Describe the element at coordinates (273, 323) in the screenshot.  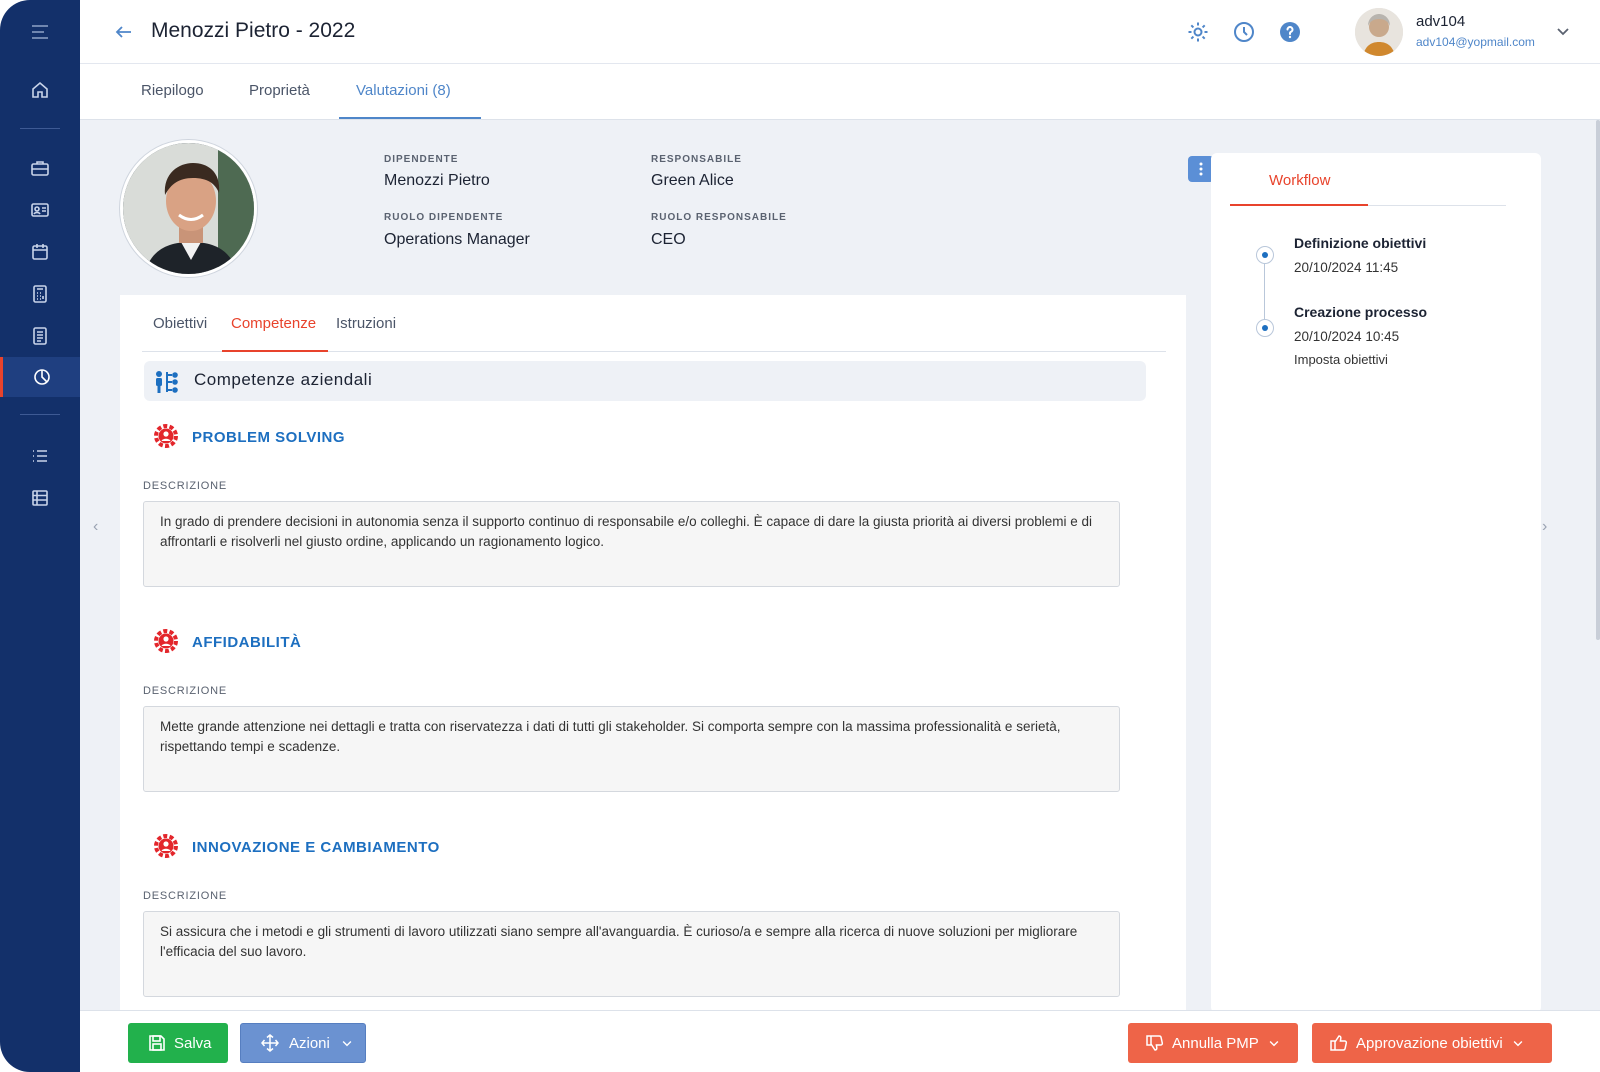
I see `tab-competenze: Competenze` at that location.